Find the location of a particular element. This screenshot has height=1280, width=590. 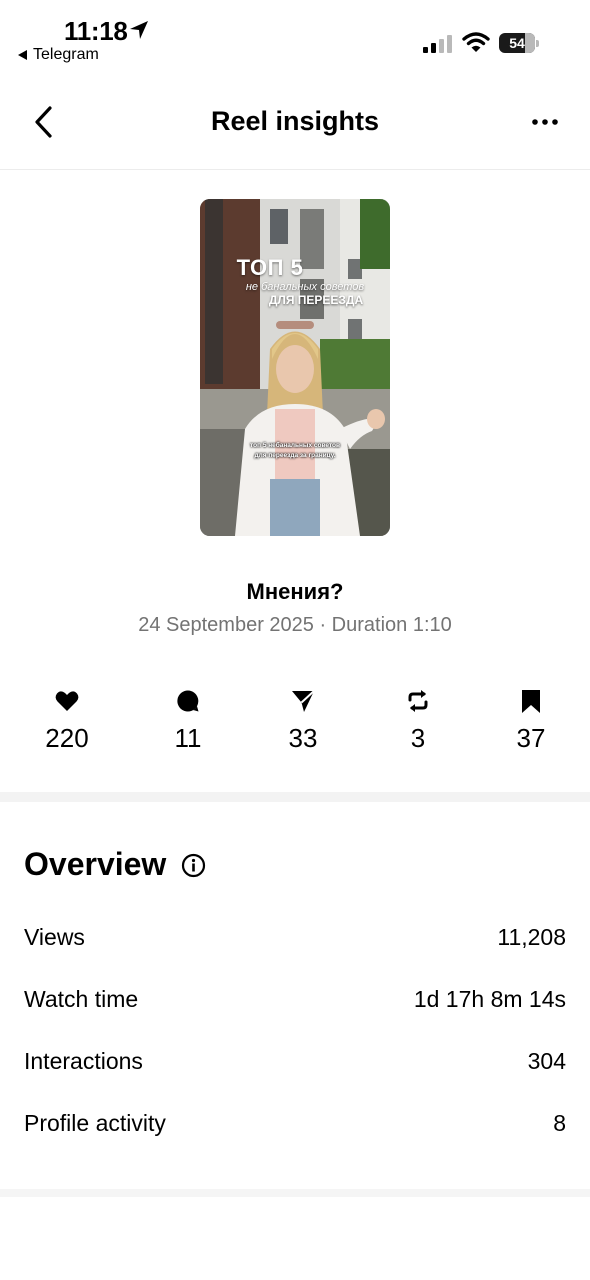

stat-saves: 37 is located at coordinates (531, 721).